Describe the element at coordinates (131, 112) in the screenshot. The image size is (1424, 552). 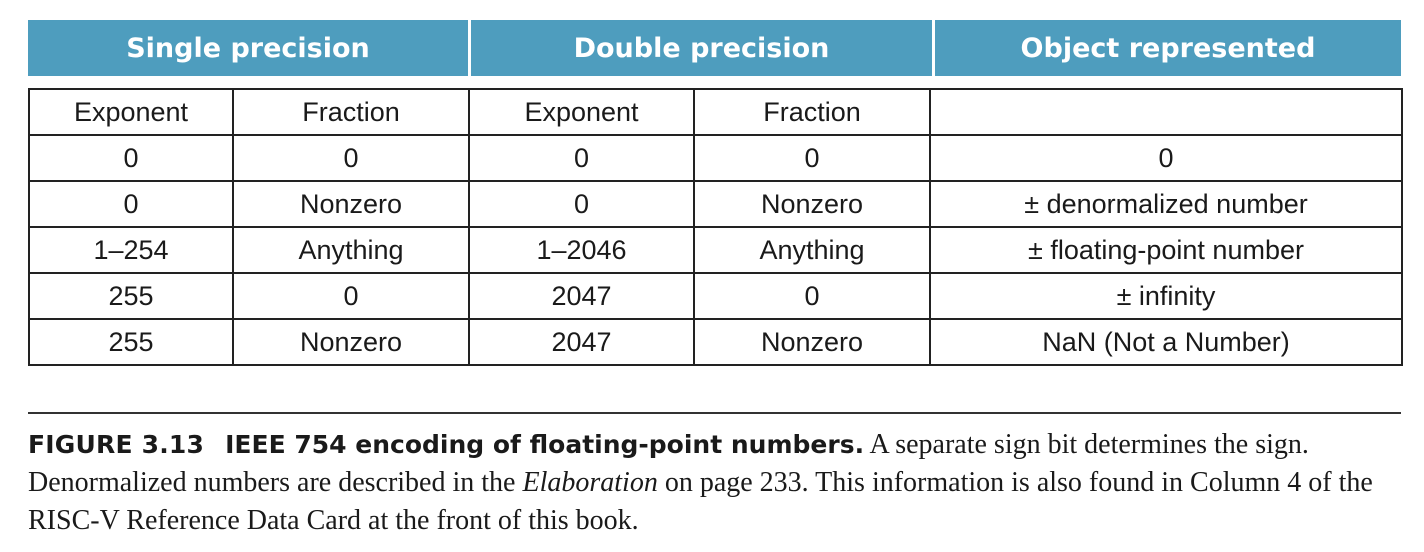
I see `subheader-single-exponent: Exponent` at that location.